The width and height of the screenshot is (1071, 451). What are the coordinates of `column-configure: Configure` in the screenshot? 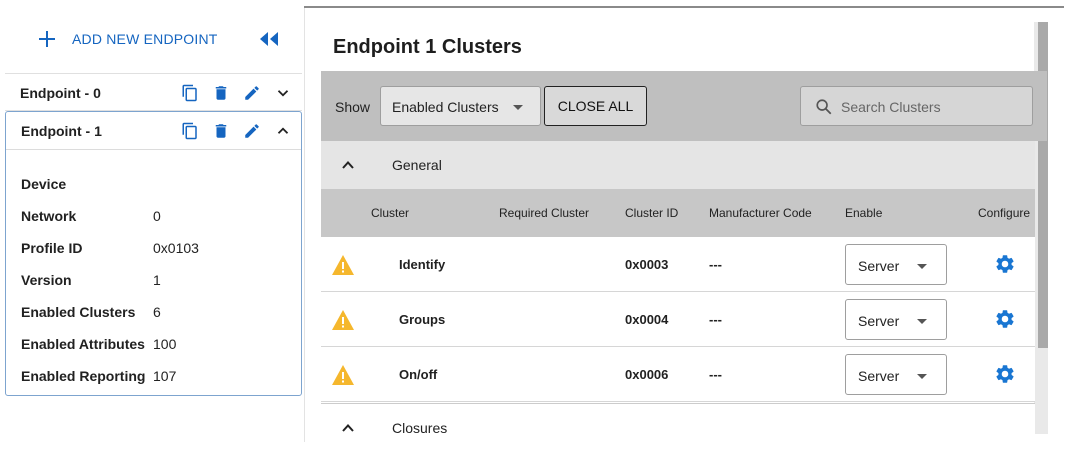 It's located at (1004, 213).